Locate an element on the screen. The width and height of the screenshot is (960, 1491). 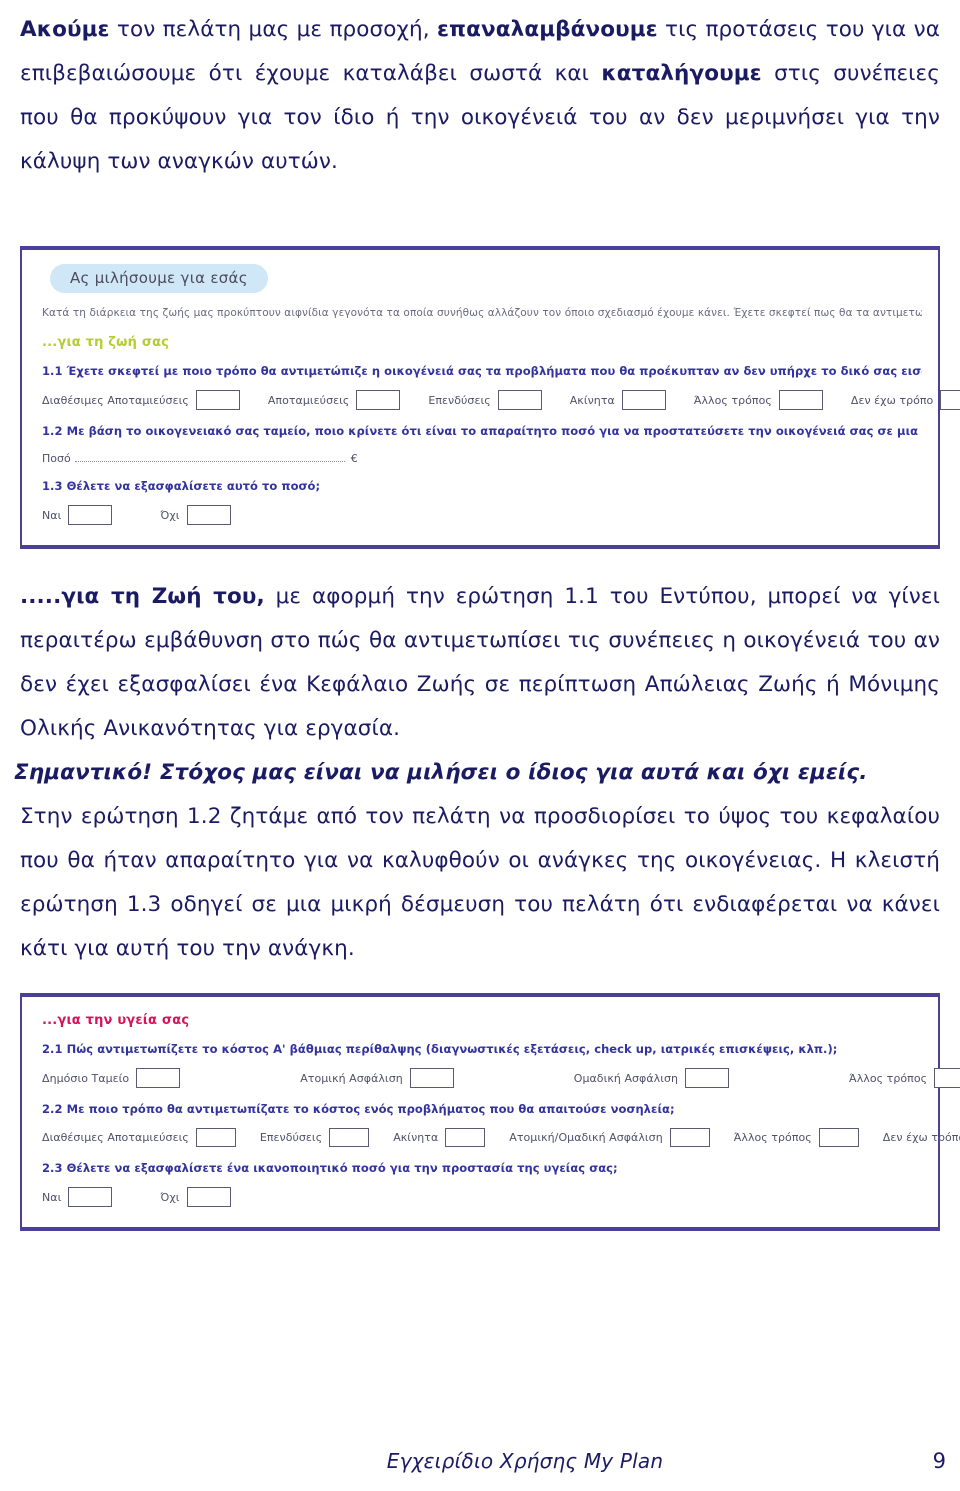
option-item: Δημόσιο Ταμείο is located at coordinates (111, 1078).